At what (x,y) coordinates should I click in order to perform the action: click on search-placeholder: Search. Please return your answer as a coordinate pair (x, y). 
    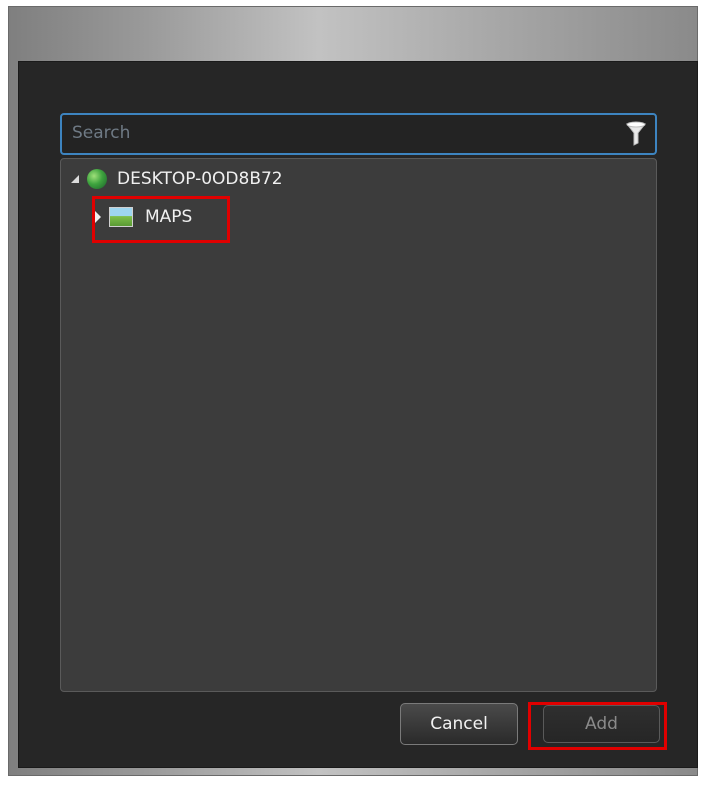
    Looking at the image, I should click on (101, 133).